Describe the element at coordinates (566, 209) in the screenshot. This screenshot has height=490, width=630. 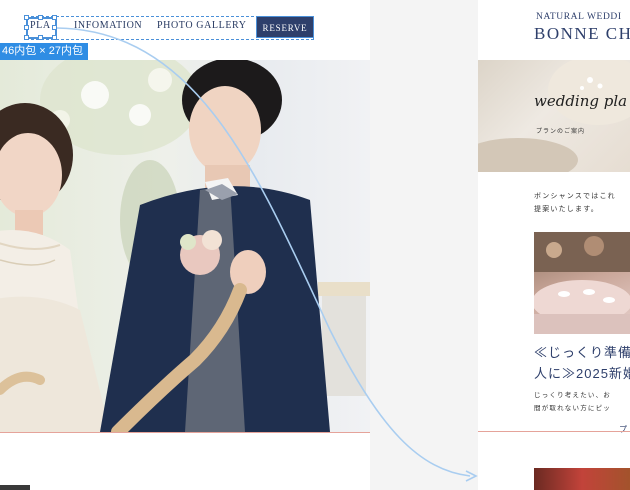
I see `intro-line-2: 提案いたします。` at that location.